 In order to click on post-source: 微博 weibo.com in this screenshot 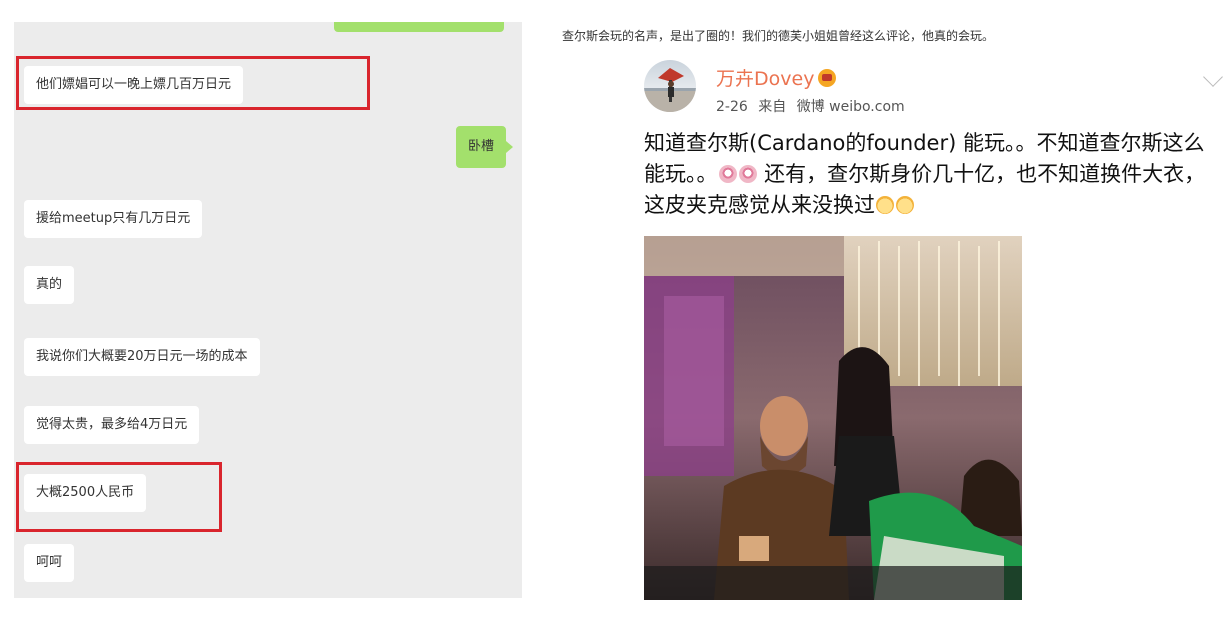, I will do `click(851, 107)`.